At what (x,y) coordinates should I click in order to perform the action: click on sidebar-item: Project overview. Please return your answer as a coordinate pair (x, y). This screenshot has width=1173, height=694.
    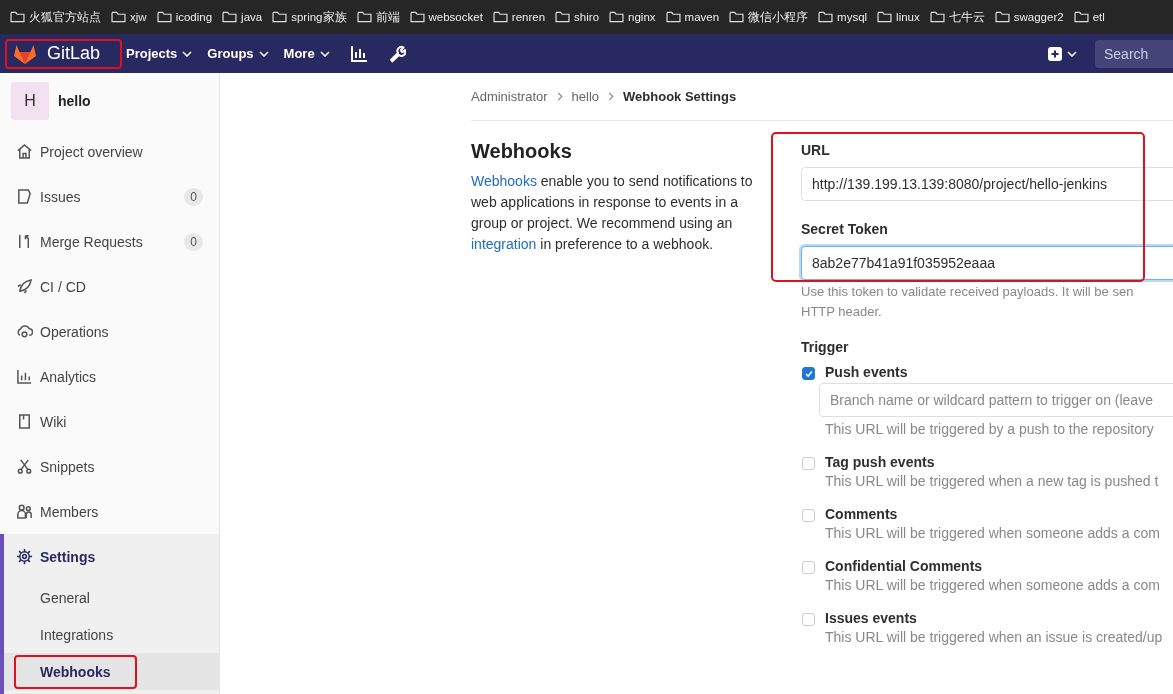
    Looking at the image, I should click on (109, 151).